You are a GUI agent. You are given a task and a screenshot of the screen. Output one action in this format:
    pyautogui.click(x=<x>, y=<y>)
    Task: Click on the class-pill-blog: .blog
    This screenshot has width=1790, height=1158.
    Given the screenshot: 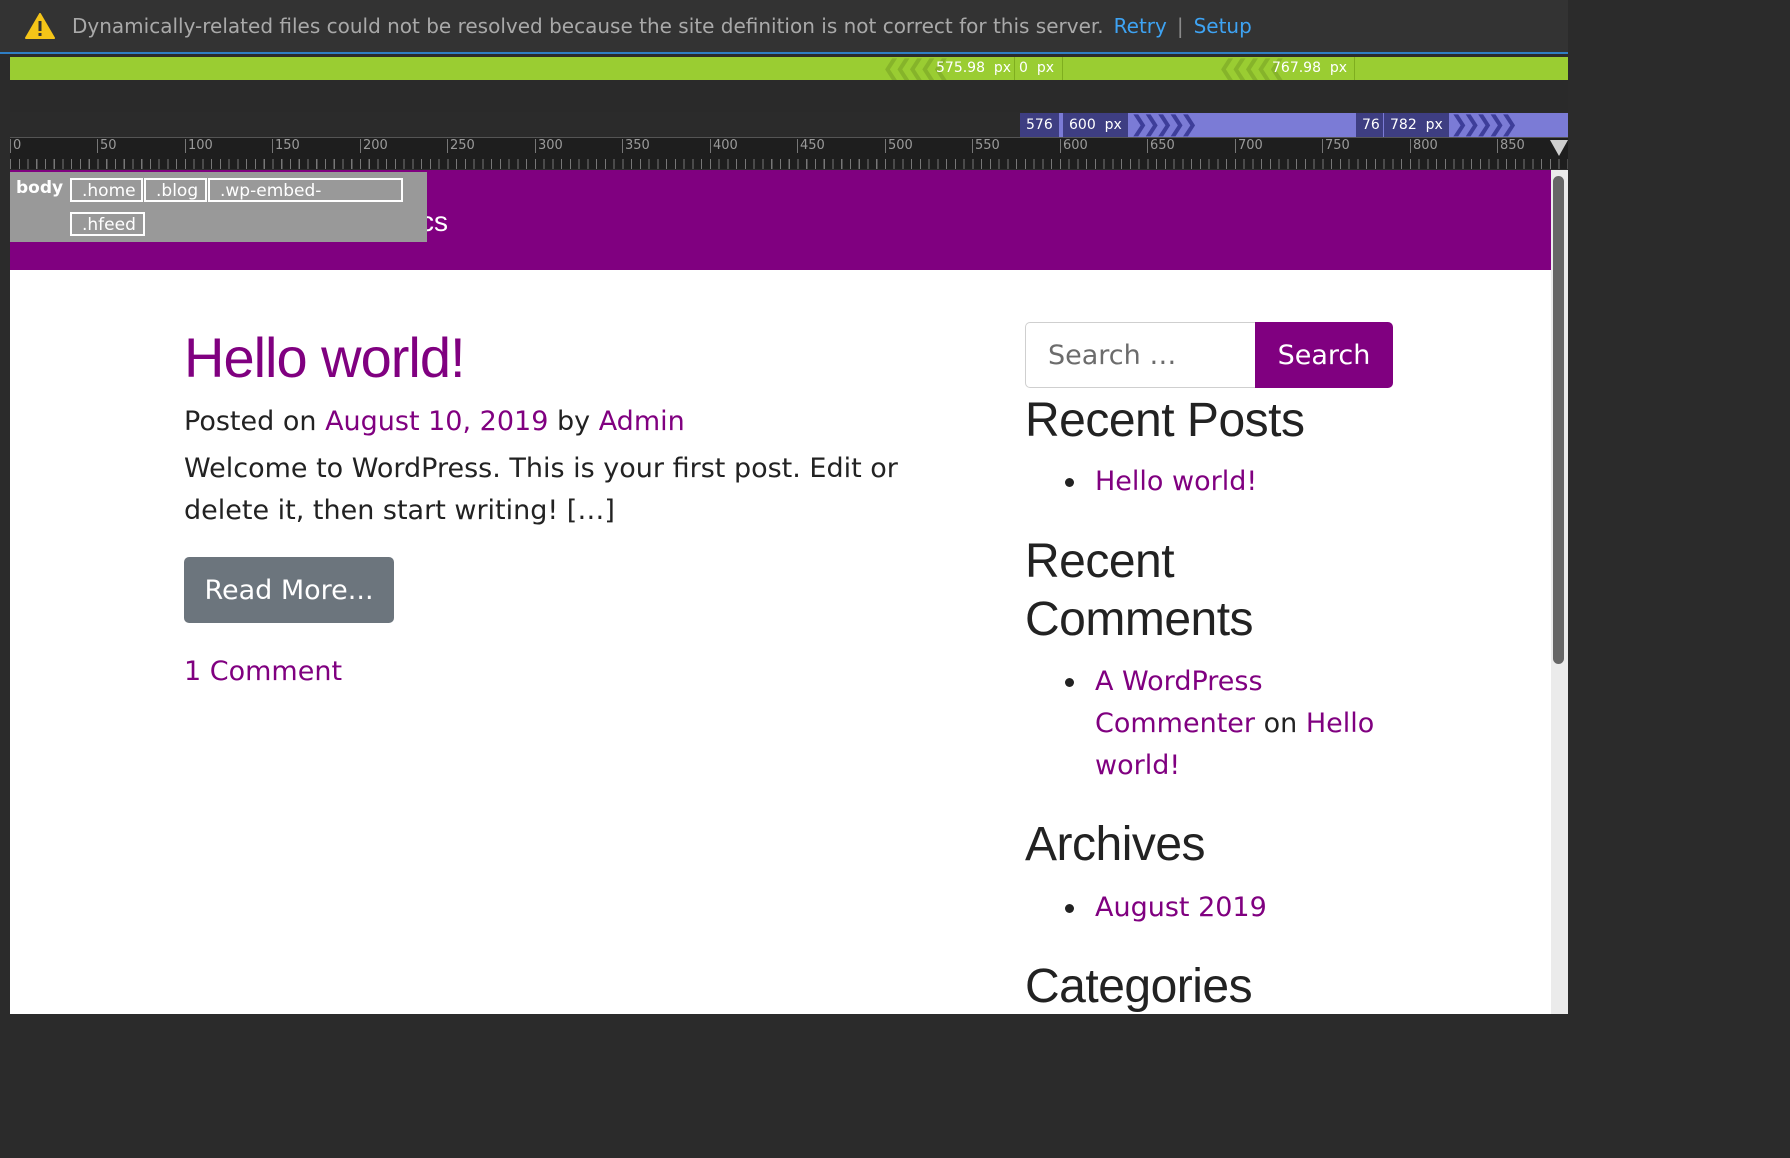 What is the action you would take?
    pyautogui.click(x=175, y=190)
    